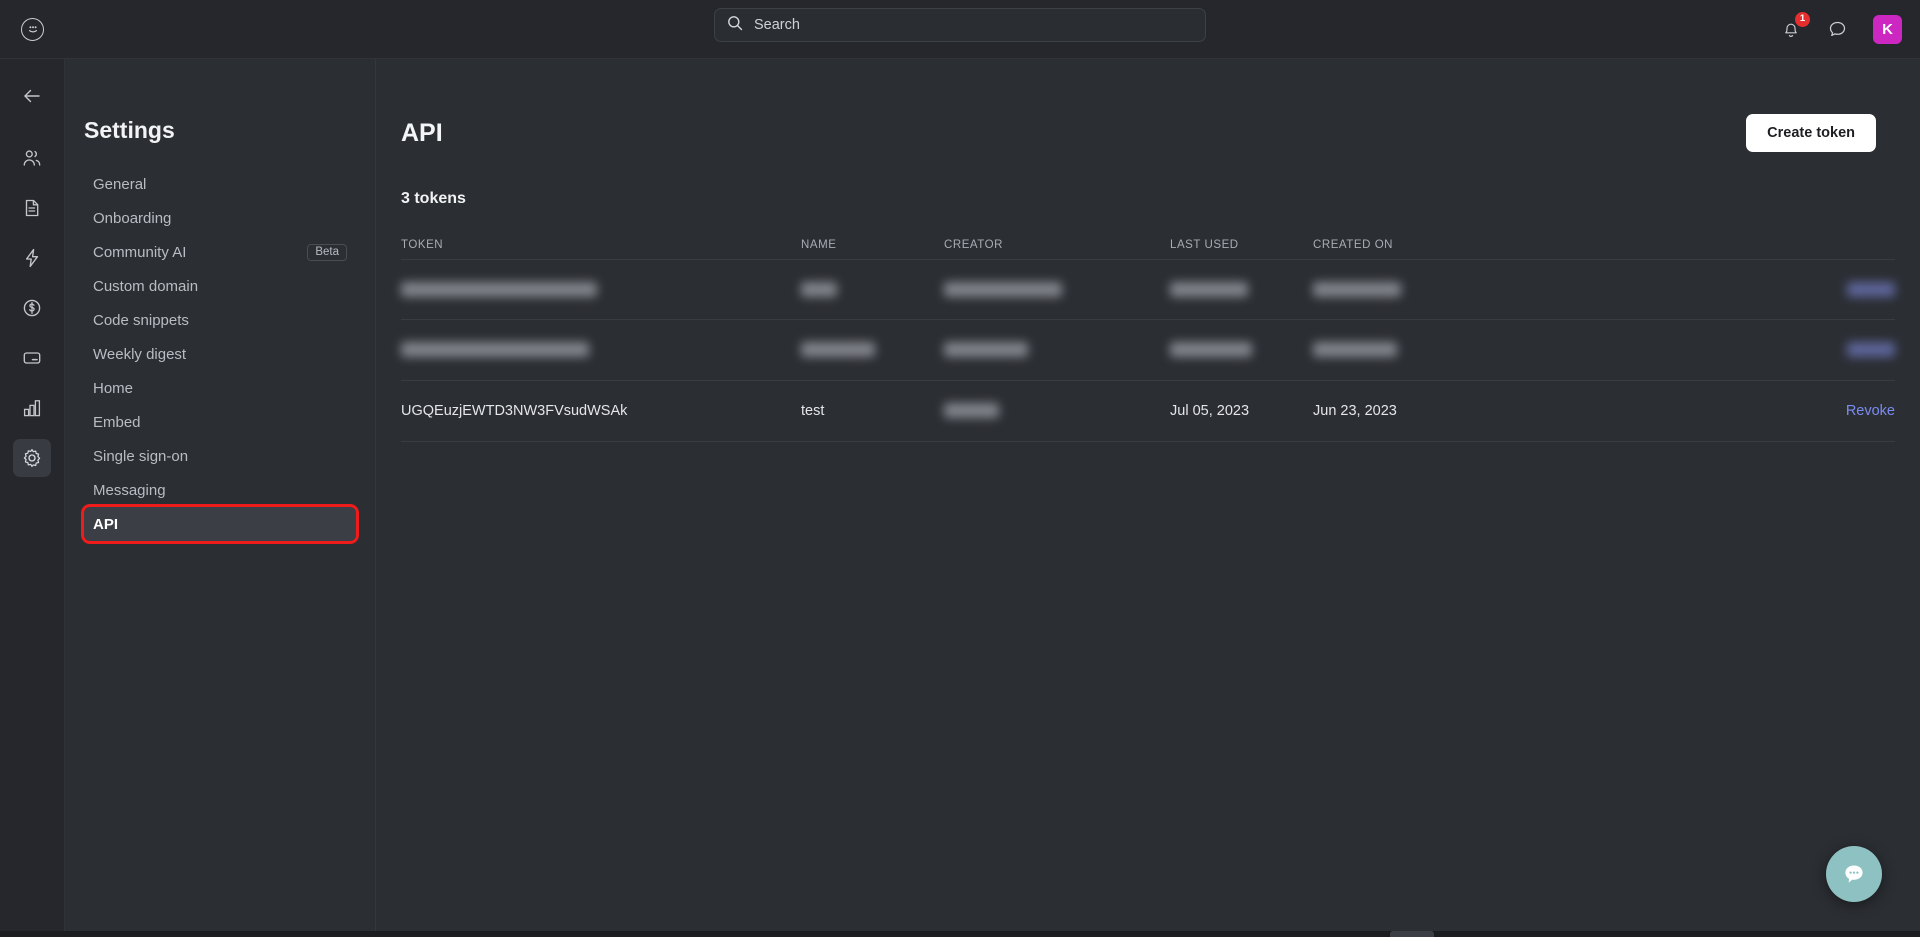 This screenshot has height=937, width=1920. Describe the element at coordinates (813, 411) in the screenshot. I see `cell-value: test` at that location.